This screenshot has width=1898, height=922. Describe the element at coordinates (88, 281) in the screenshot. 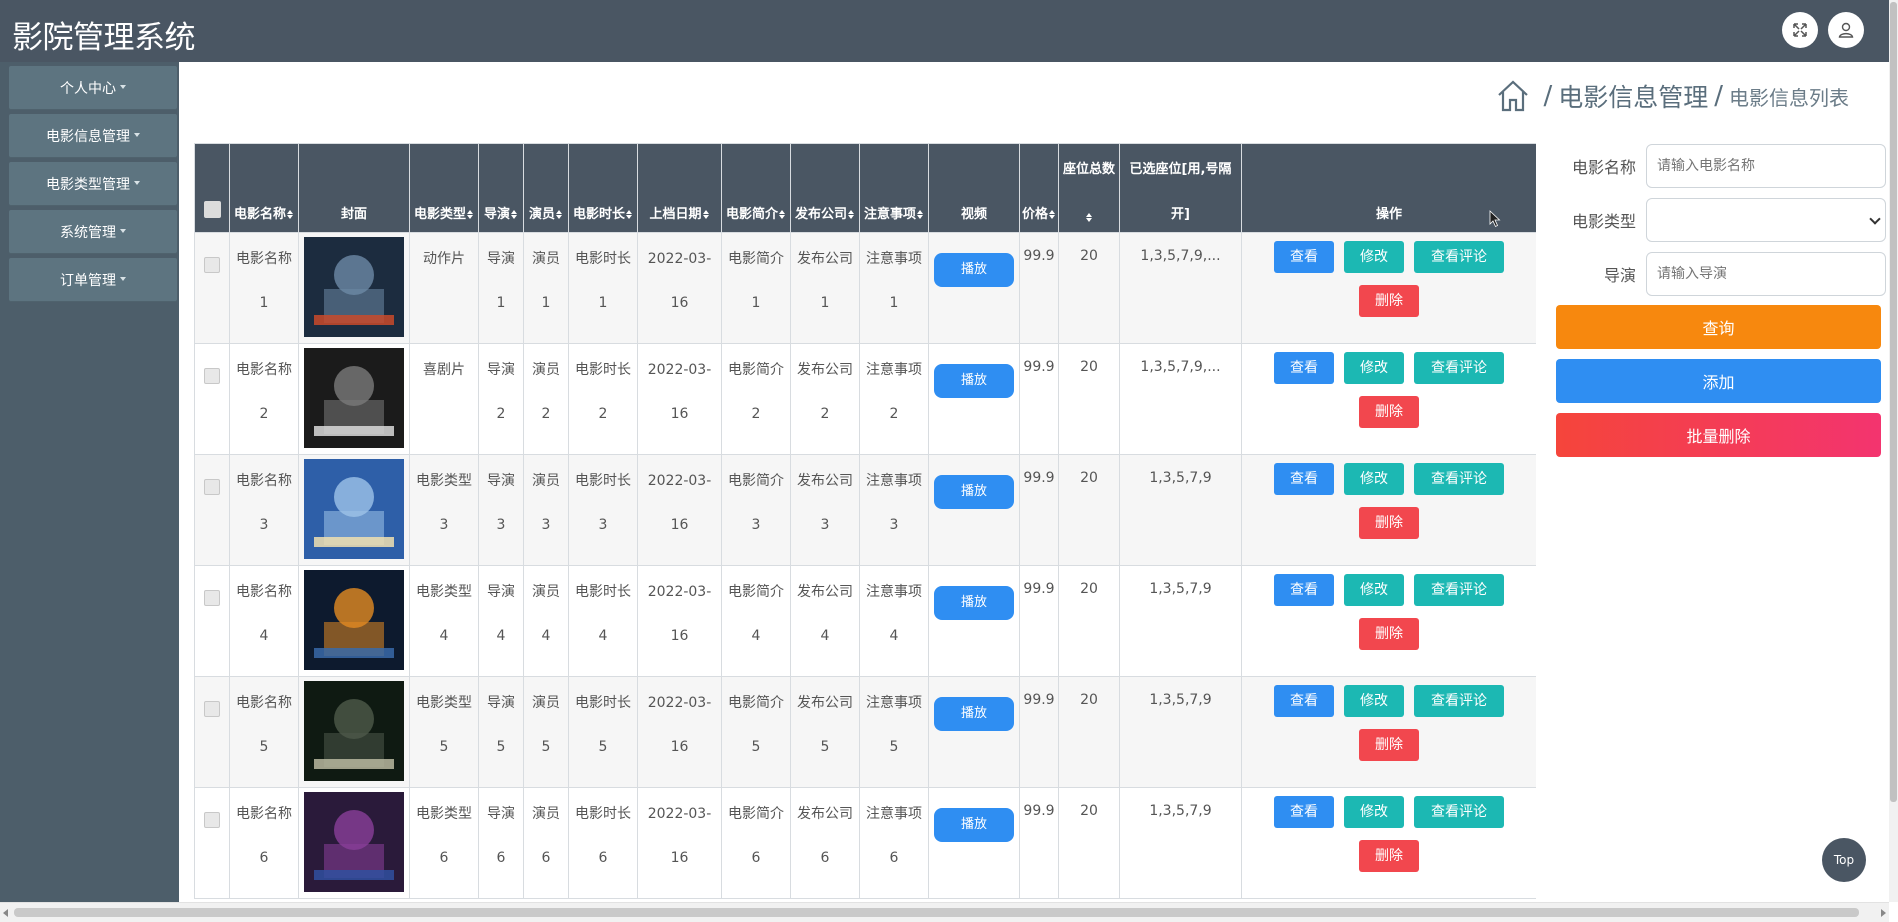

I see `sidebar-item-label: 订单管理` at that location.